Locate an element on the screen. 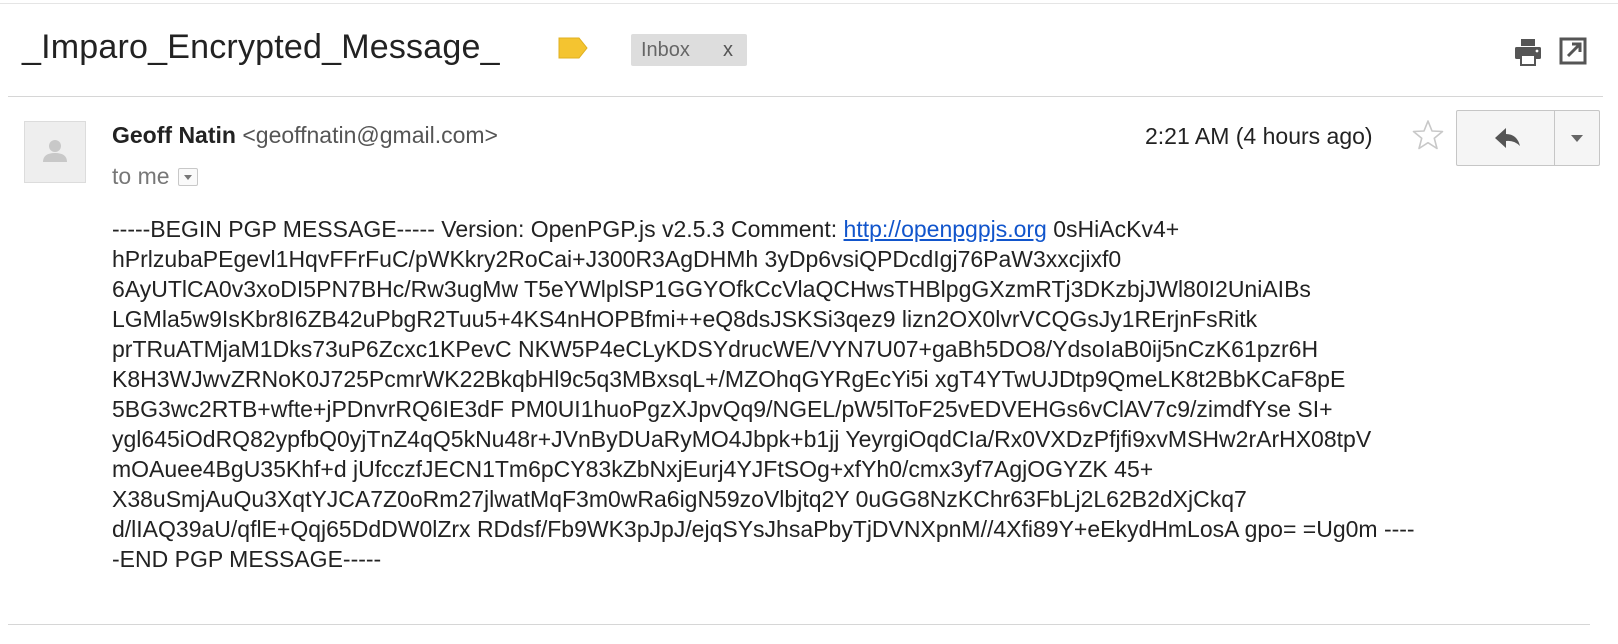 The height and width of the screenshot is (644, 1618). thread-header: _Imparo_Encrypted_Message_ Inbox x is located at coordinates (809, 50).